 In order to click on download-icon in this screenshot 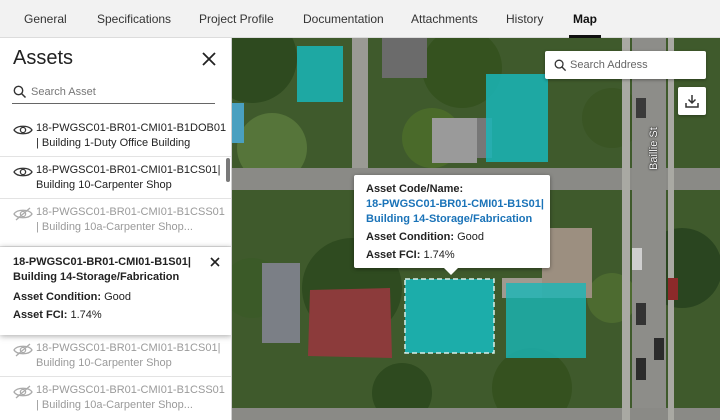, I will do `click(692, 101)`.